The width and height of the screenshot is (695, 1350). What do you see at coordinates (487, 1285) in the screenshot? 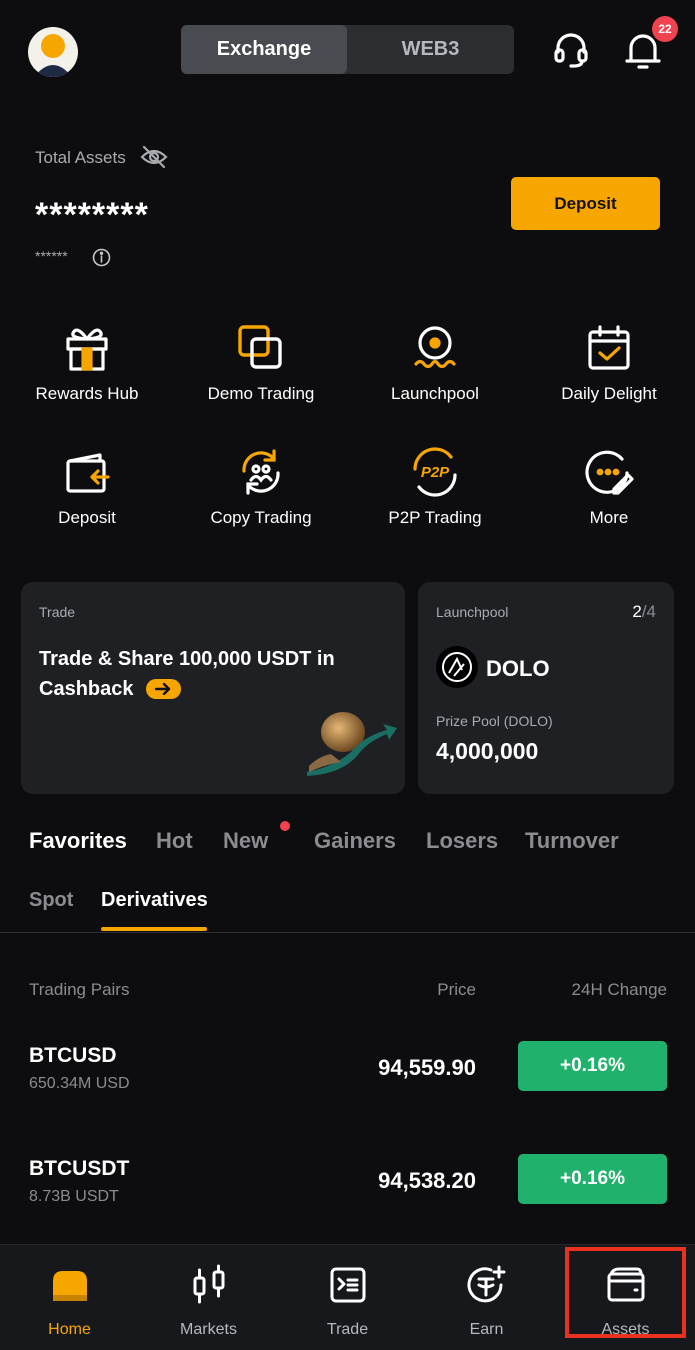
I see `earn-icon` at bounding box center [487, 1285].